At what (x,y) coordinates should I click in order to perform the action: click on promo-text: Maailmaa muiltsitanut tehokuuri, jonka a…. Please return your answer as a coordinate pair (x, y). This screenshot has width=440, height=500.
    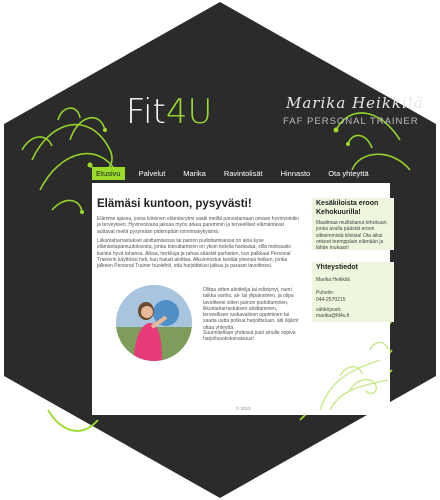
    Looking at the image, I should click on (352, 236).